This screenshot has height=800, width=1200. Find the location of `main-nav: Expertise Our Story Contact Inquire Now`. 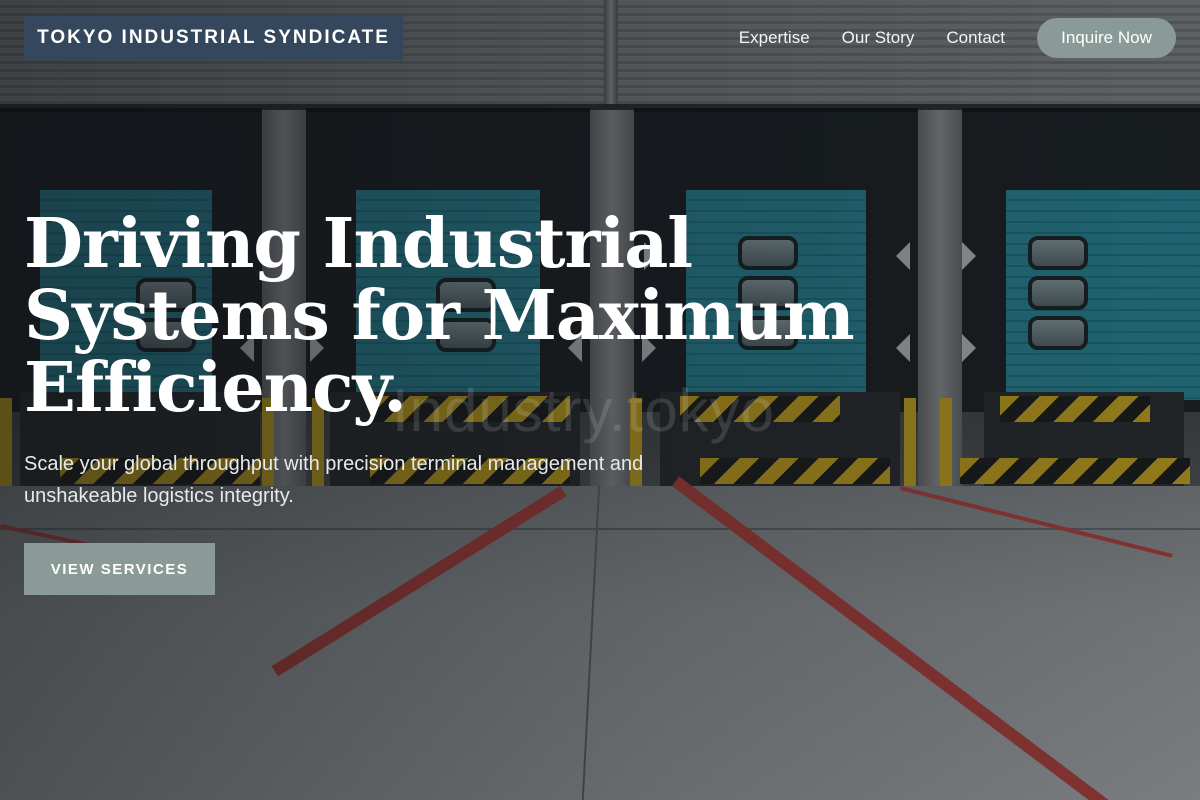

main-nav: Expertise Our Story Contact Inquire Now is located at coordinates (957, 38).